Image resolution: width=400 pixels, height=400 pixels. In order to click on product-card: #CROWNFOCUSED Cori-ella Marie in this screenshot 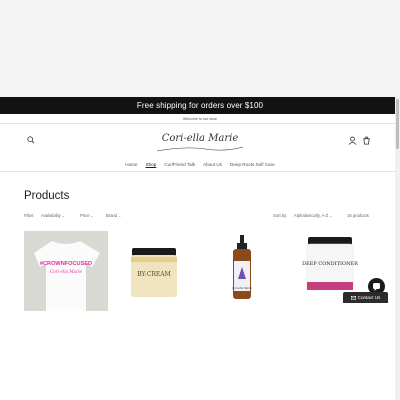, I will do `click(66, 271)`.